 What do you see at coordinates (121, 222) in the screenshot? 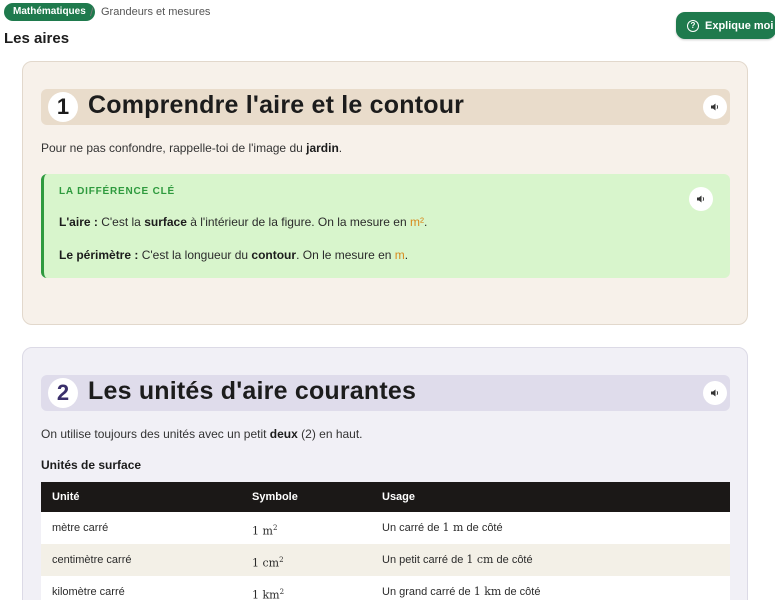
I see `area-text: C'est la` at bounding box center [121, 222].